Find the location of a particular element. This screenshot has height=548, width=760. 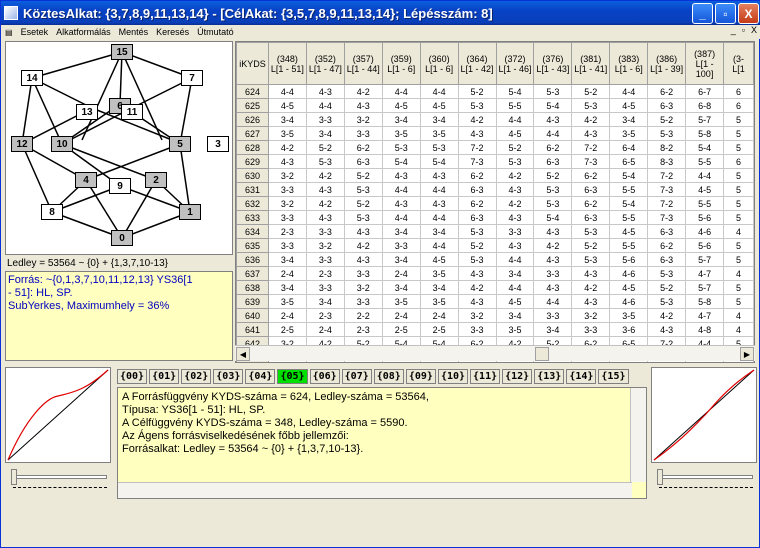

column-header: (359) L[1 - 6] is located at coordinates (401, 63).